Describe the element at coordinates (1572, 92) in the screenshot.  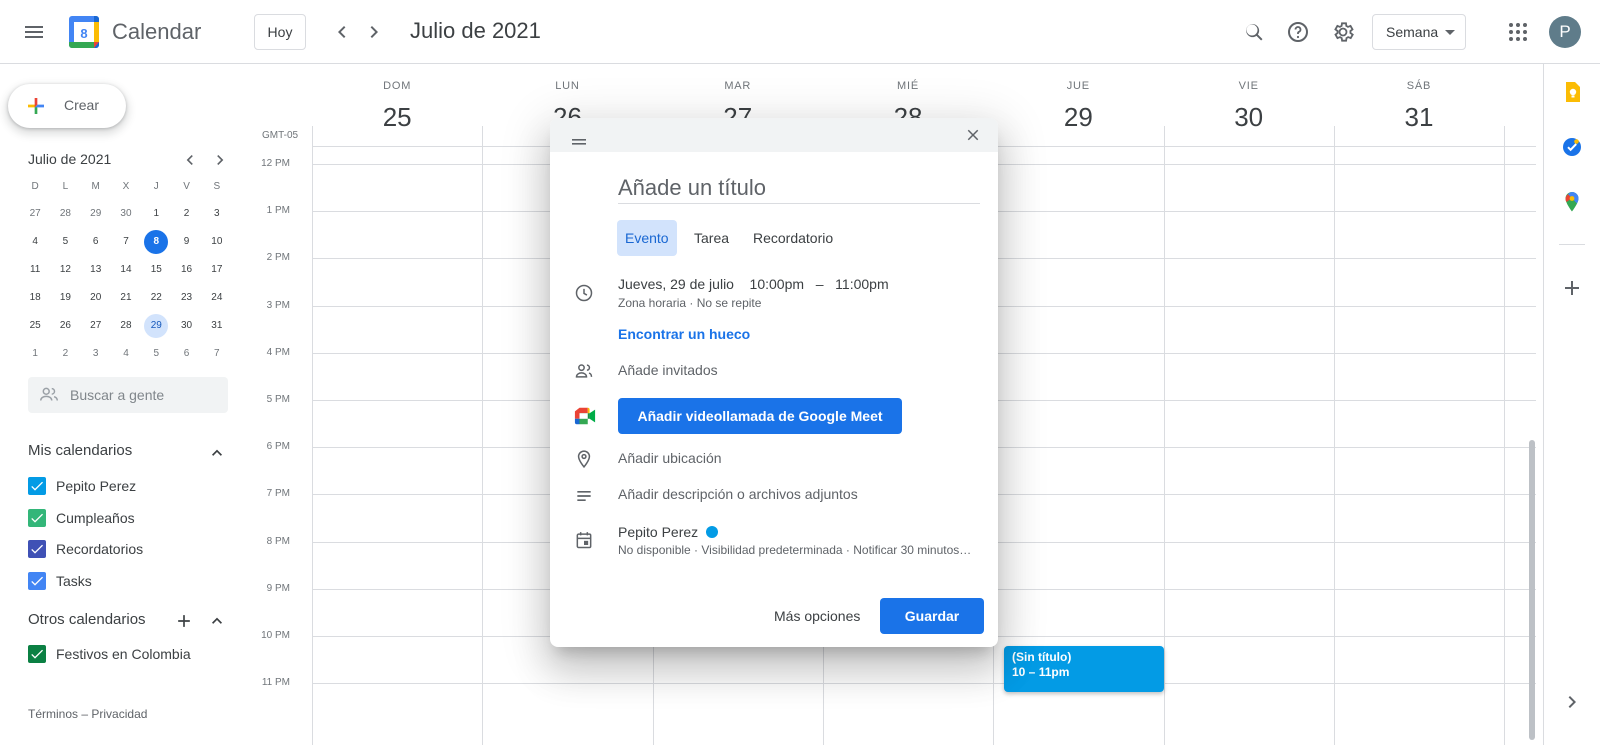
I see `keep-icon` at that location.